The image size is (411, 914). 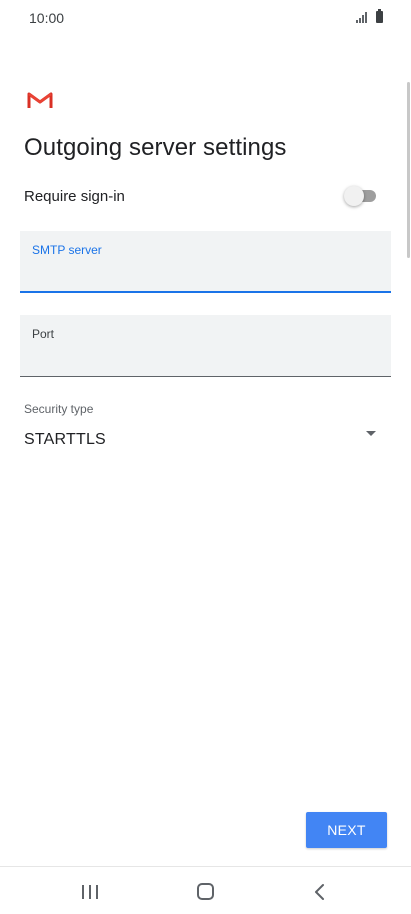 What do you see at coordinates (43, 334) in the screenshot?
I see `port-label: Port` at bounding box center [43, 334].